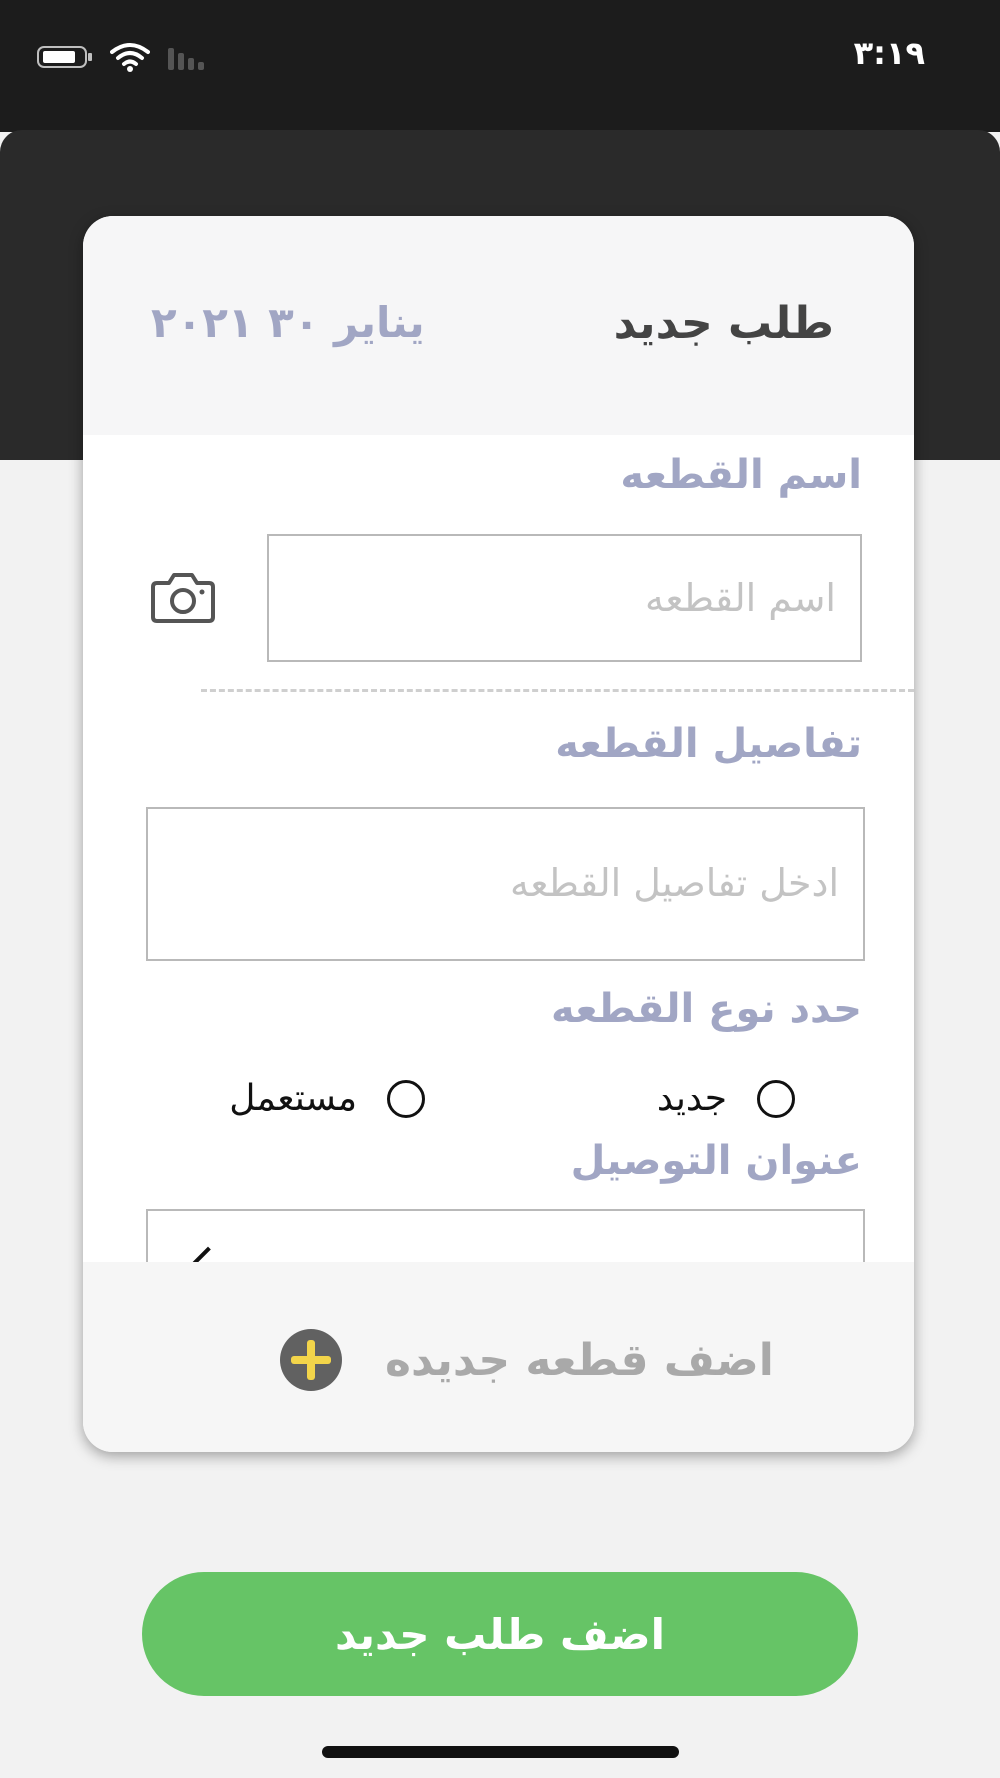 The height and width of the screenshot is (1778, 1000). Describe the element at coordinates (579, 1360) in the screenshot. I see `add-part-label: اضف قطعه جديده` at that location.